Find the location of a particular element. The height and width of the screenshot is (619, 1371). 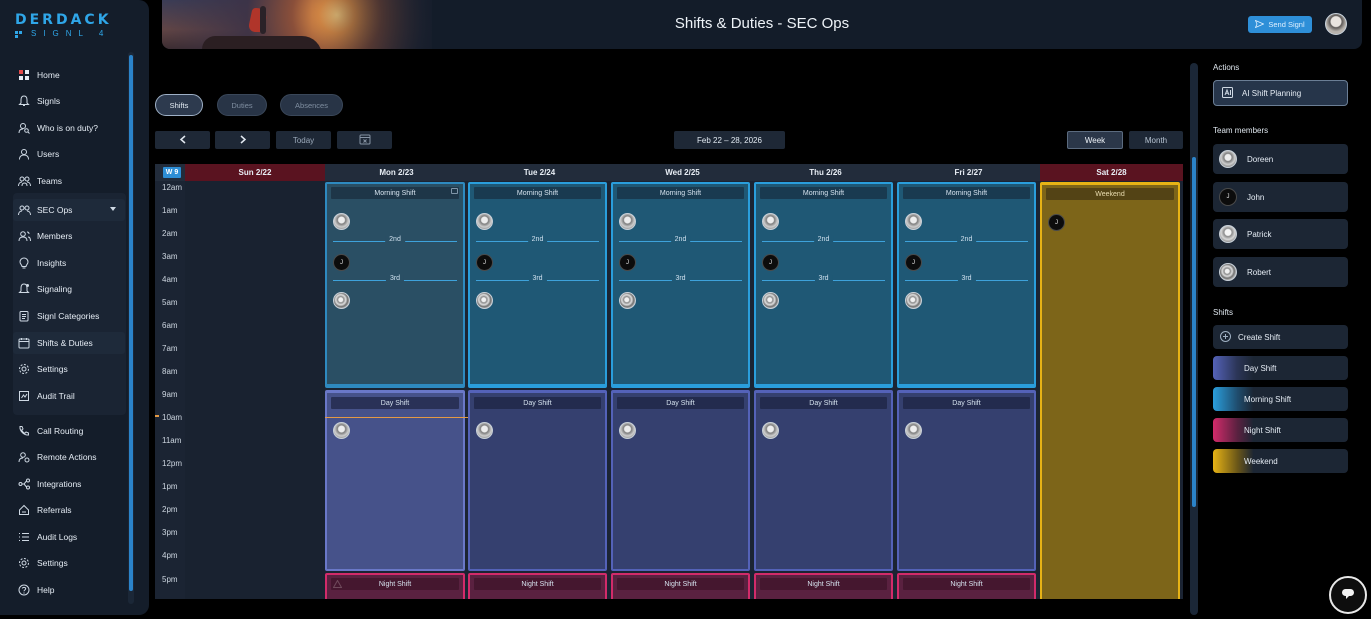

ai-shift-planning-label: AI Shift Planning is located at coordinates (1272, 93).